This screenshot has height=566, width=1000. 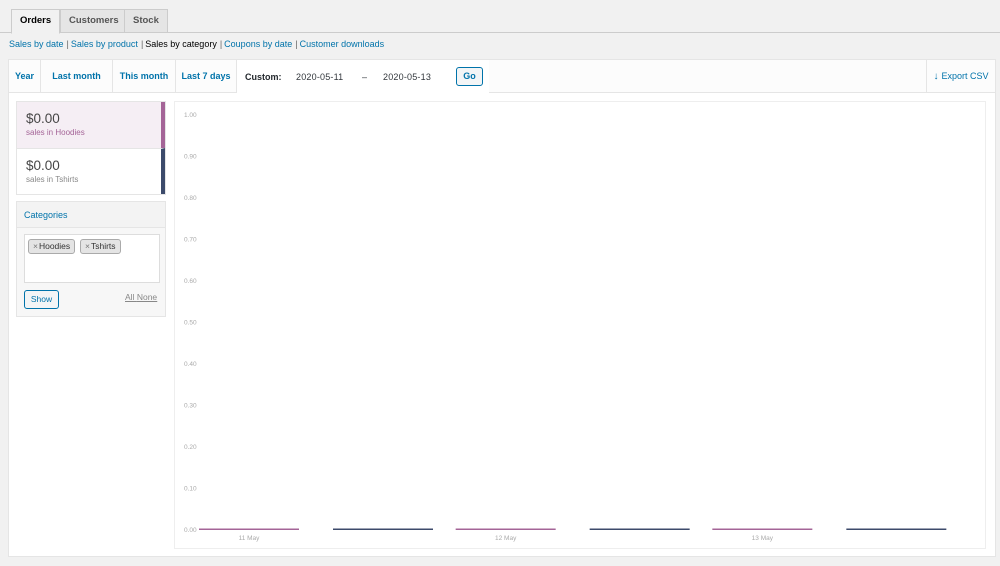 I want to click on category-select: ×Hoodies ×Tshirts, so click(x=92, y=258).